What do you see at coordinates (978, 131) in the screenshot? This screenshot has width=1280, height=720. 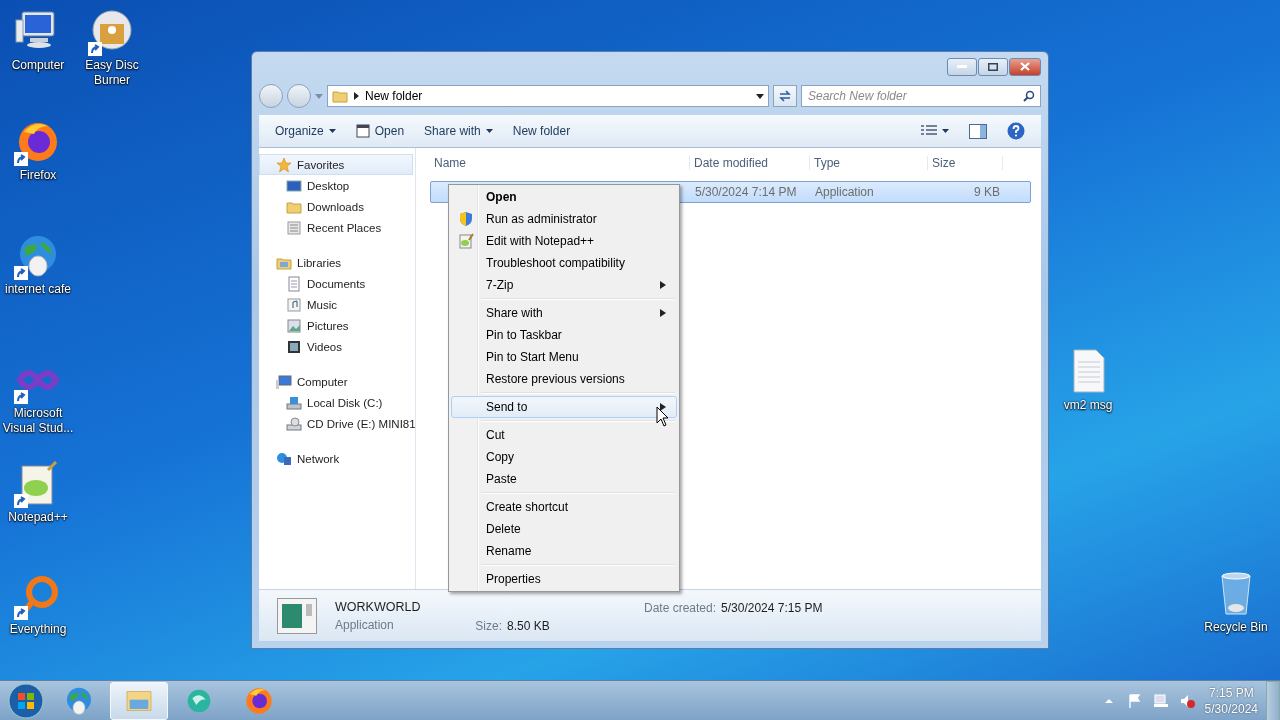 I see `preview-pane-icon` at bounding box center [978, 131].